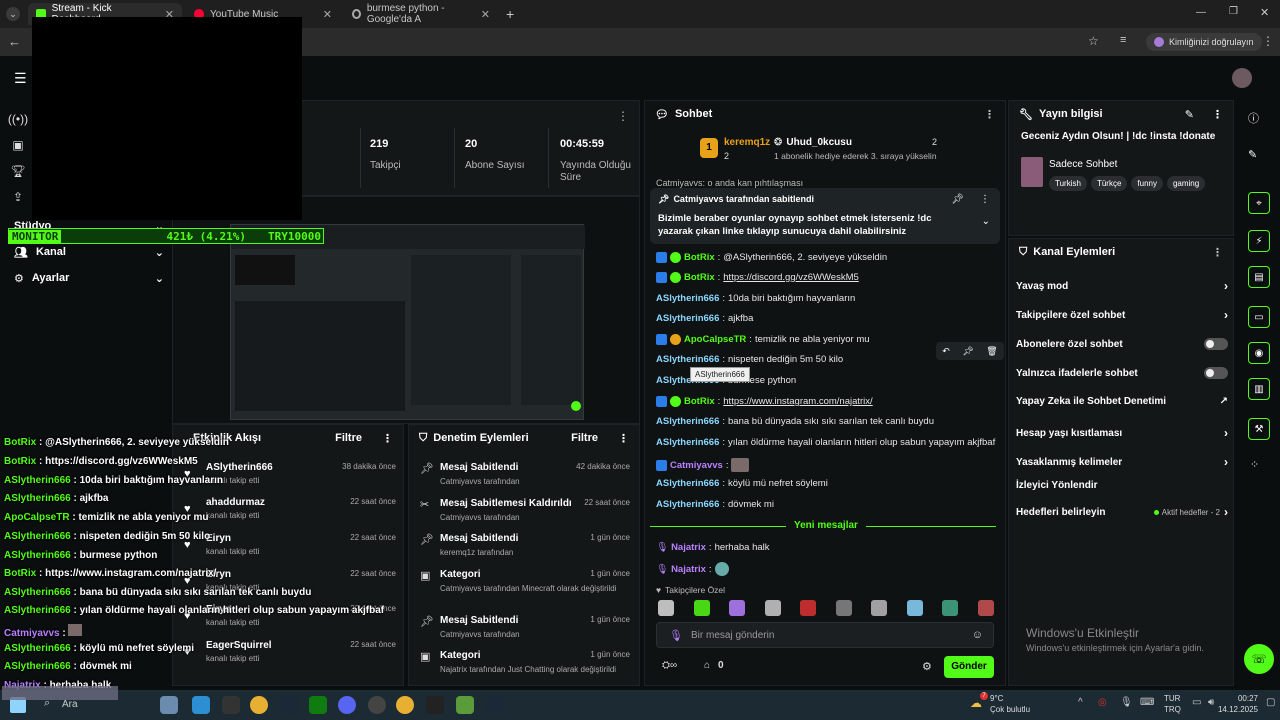 The height and width of the screenshot is (720, 1280). What do you see at coordinates (1252, 154) in the screenshot?
I see `pen-icon: ✎` at bounding box center [1252, 154].